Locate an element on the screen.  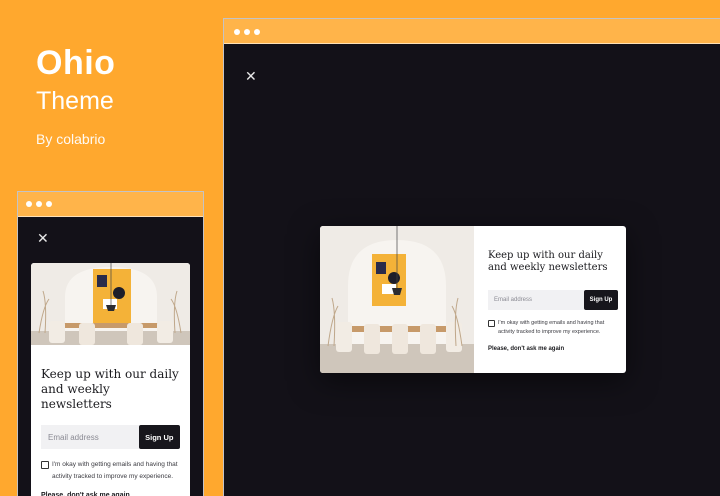
brand-title: Ohio is located at coordinates (76, 63).